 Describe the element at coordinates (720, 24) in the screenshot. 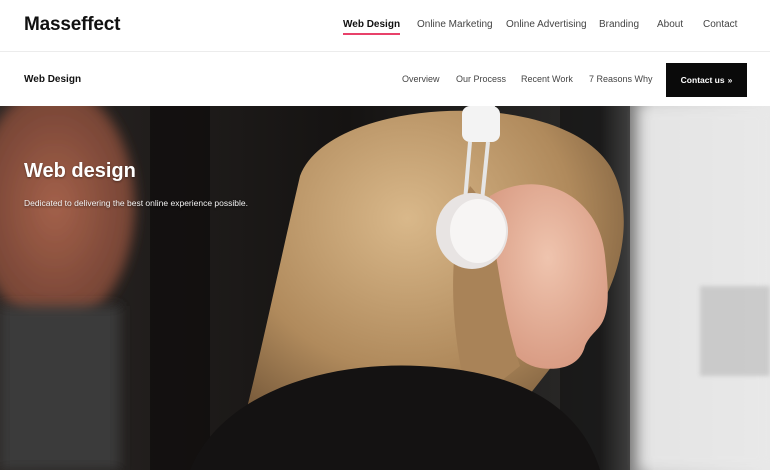

I see `nav-contact: Contact` at that location.